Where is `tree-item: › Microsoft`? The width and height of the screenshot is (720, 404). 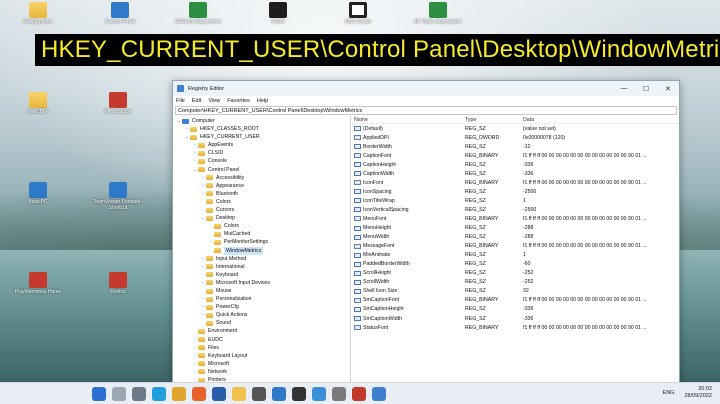 tree-item: › Microsoft is located at coordinates (261, 364).